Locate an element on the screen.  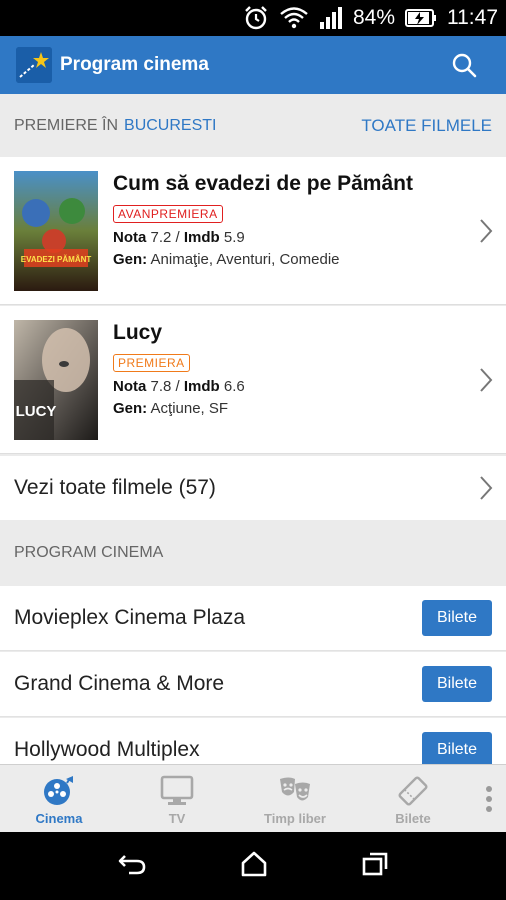
nav-item-timp-liber: Timp liber is located at coordinates (295, 799).